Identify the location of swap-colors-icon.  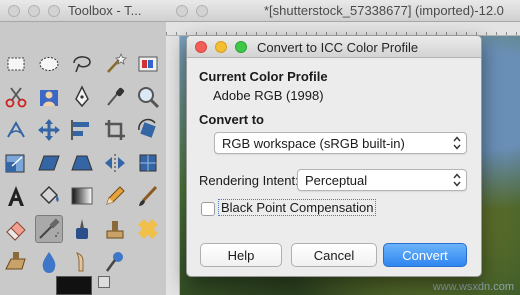
(104, 282).